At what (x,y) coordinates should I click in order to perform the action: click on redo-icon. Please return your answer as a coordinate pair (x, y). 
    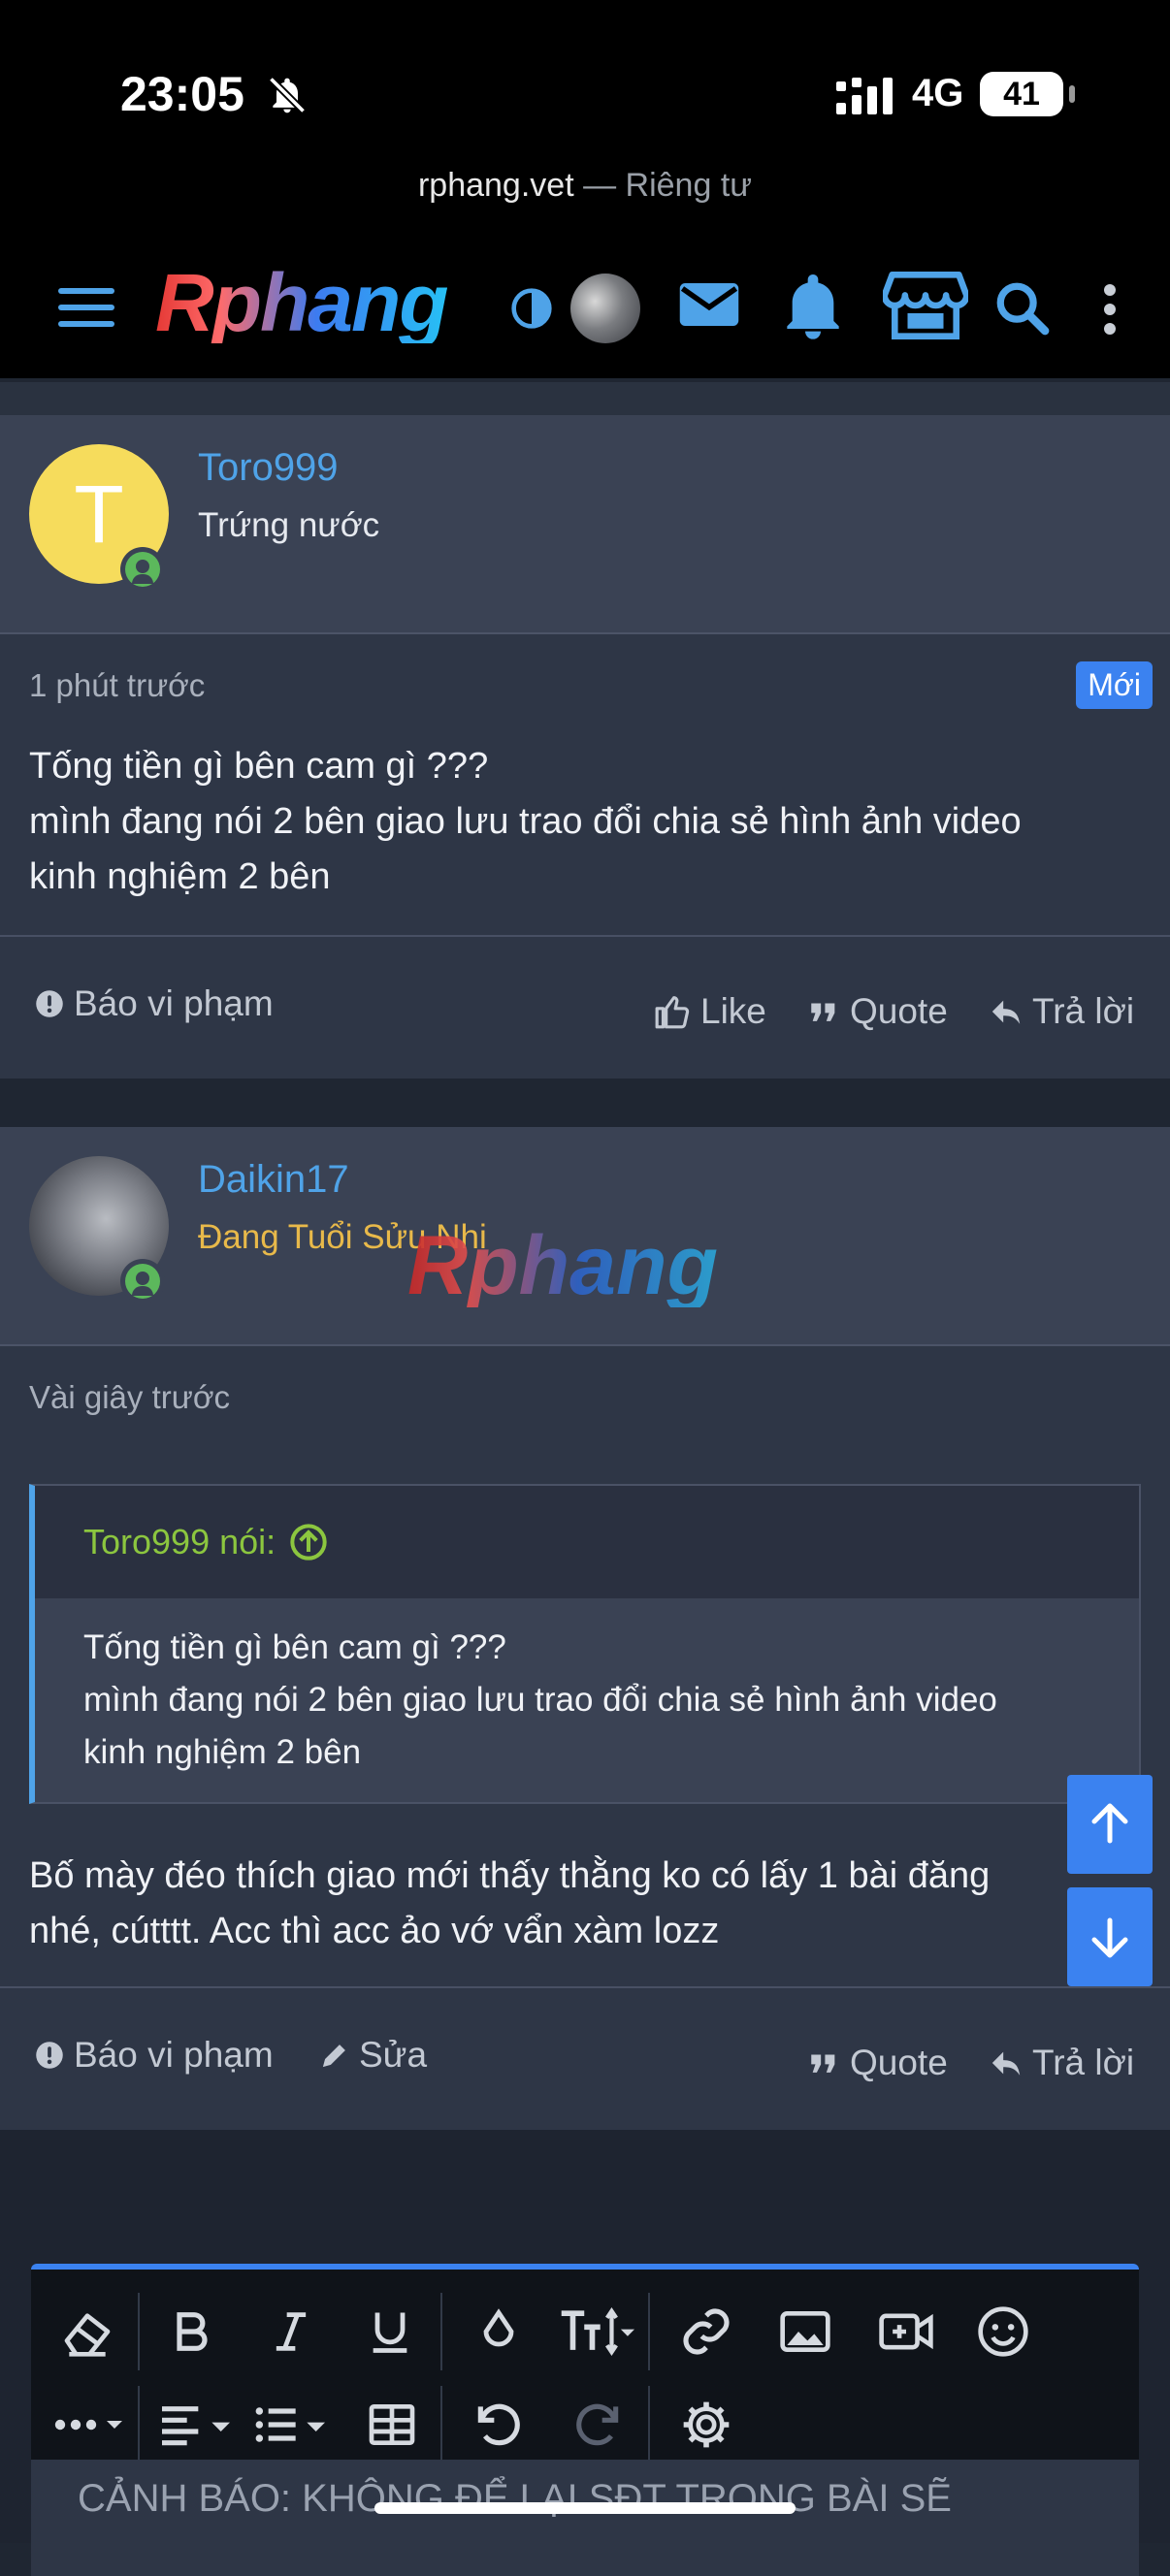
    Looking at the image, I should click on (597, 2425).